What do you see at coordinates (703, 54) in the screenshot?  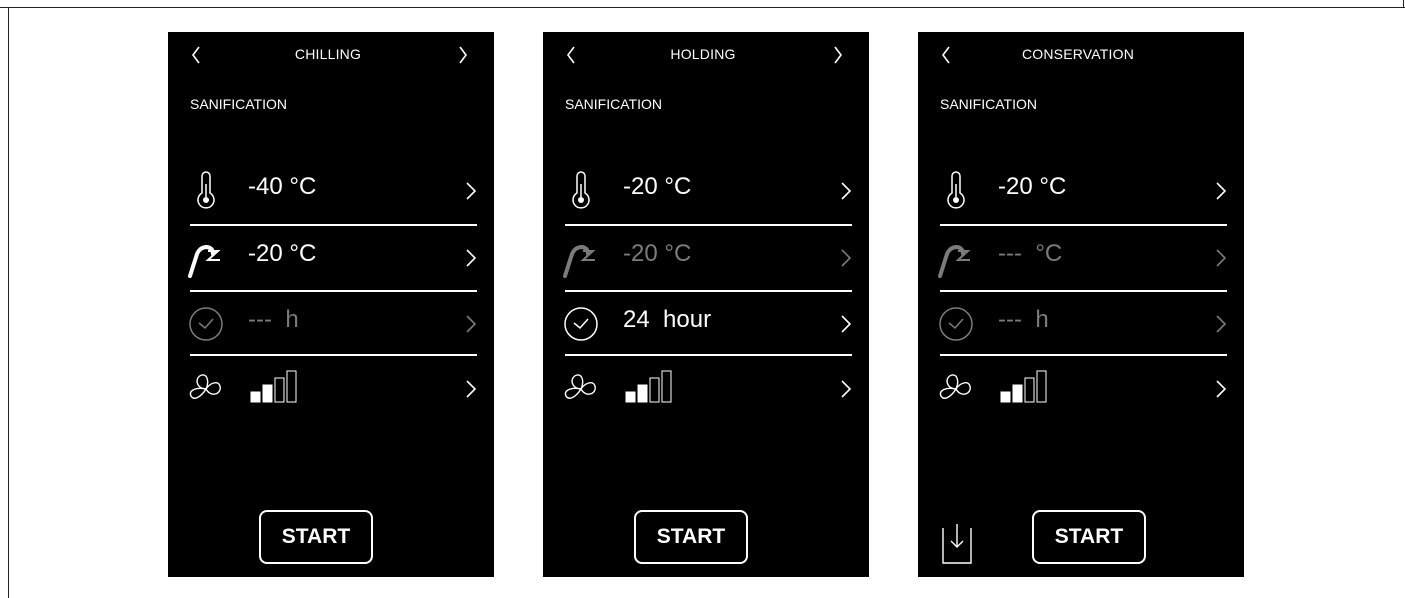 I see `page-title: HOLDING` at bounding box center [703, 54].